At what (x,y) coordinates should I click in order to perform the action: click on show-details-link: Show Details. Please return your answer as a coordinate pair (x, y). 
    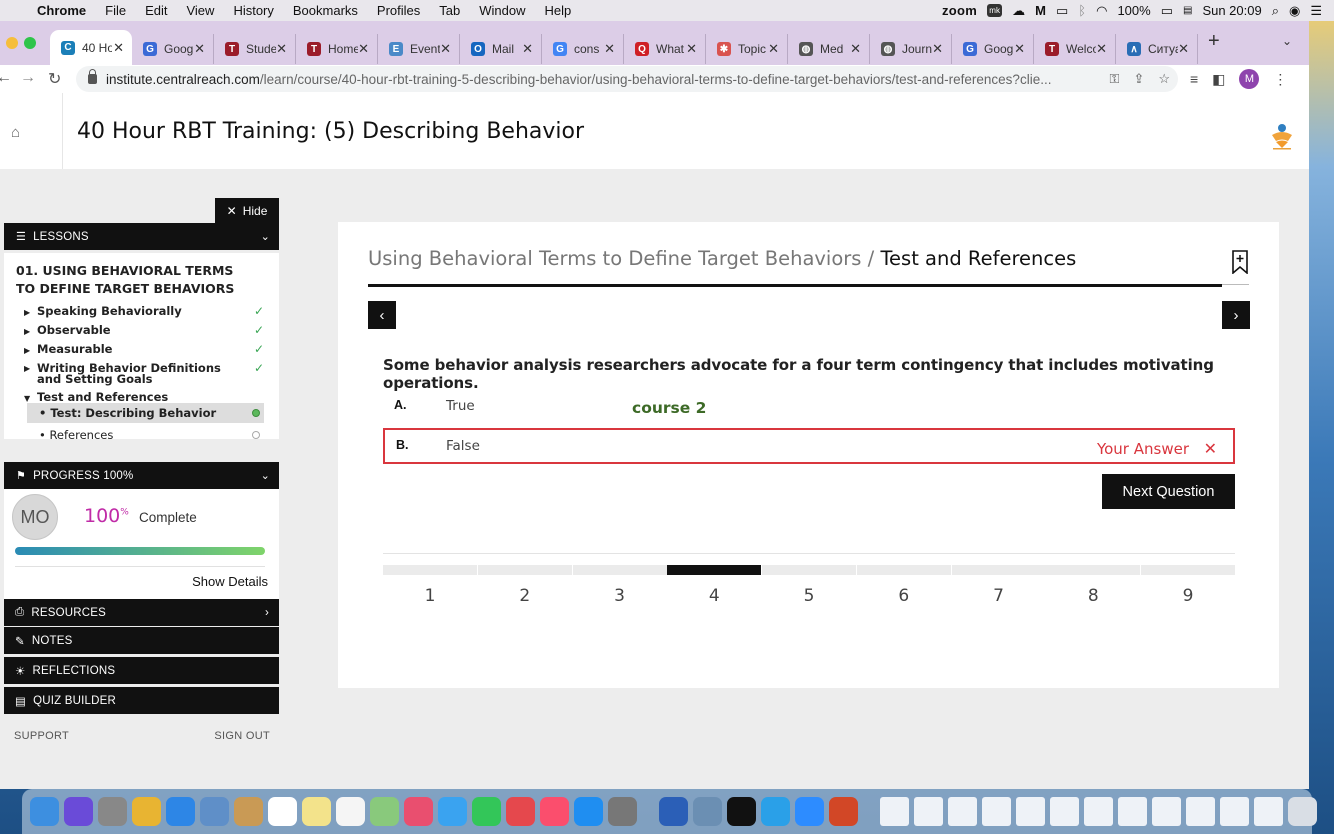
    Looking at the image, I should click on (230, 581).